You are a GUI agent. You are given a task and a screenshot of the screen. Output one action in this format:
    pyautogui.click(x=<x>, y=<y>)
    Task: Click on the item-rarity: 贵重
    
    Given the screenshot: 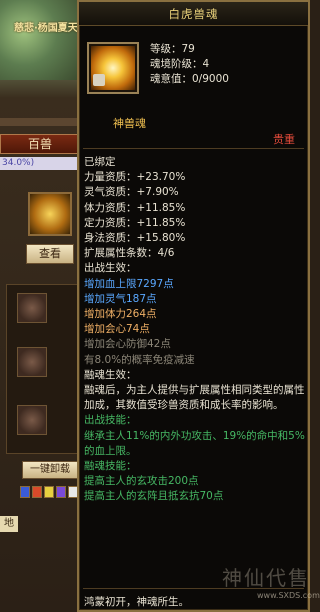 What is the action you would take?
    pyautogui.click(x=284, y=139)
    